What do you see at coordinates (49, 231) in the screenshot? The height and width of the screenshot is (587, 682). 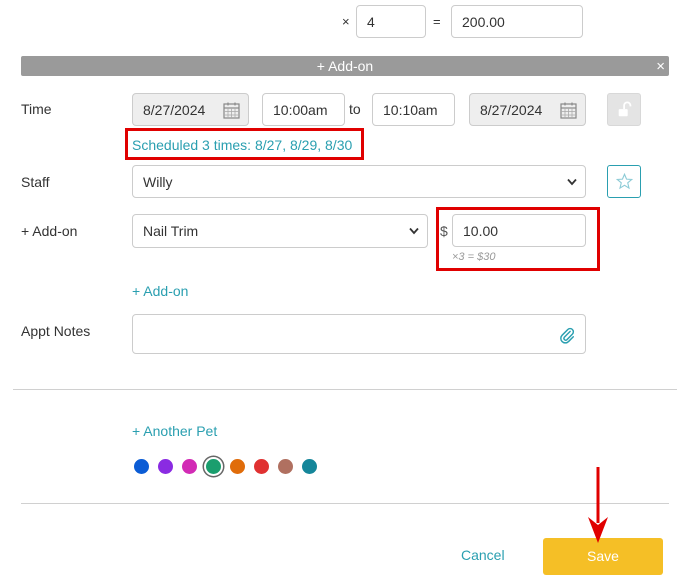 I see `addon-label: + Add-on` at bounding box center [49, 231].